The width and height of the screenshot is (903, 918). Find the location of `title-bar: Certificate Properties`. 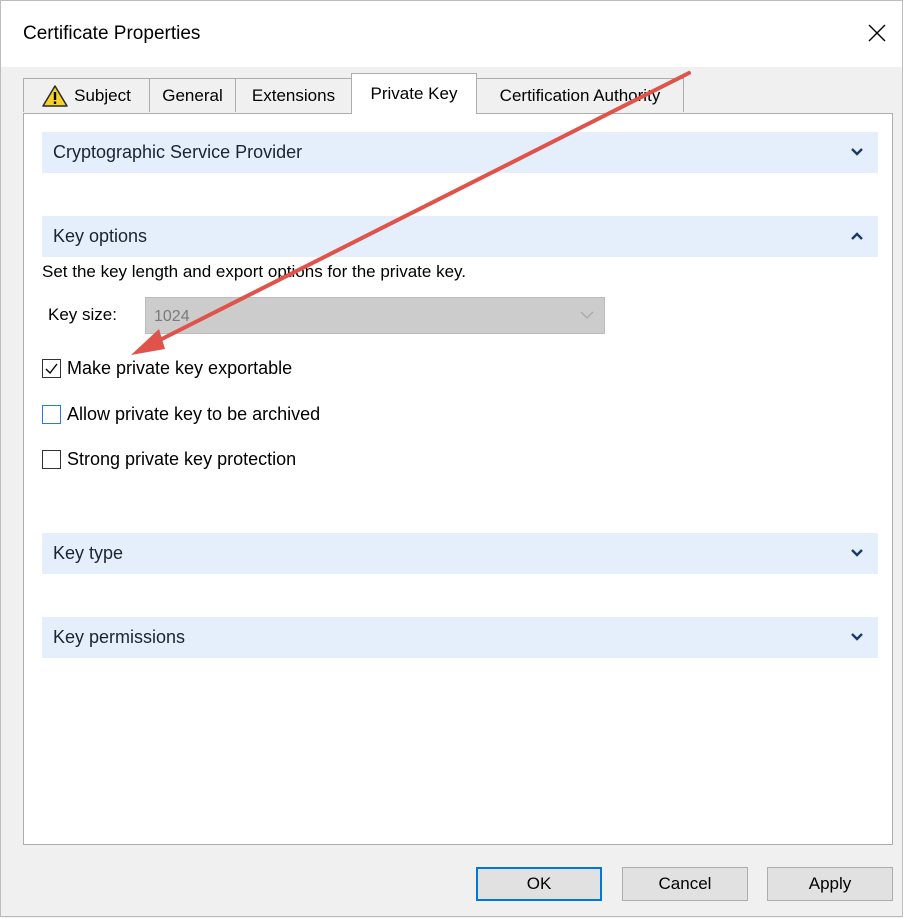

title-bar: Certificate Properties is located at coordinates (451, 34).